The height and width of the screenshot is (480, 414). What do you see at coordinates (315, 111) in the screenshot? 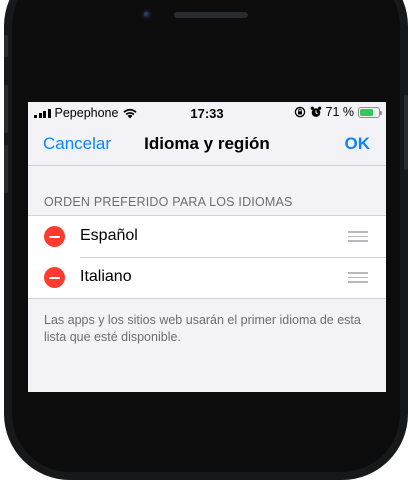
I see `alarm-icon` at bounding box center [315, 111].